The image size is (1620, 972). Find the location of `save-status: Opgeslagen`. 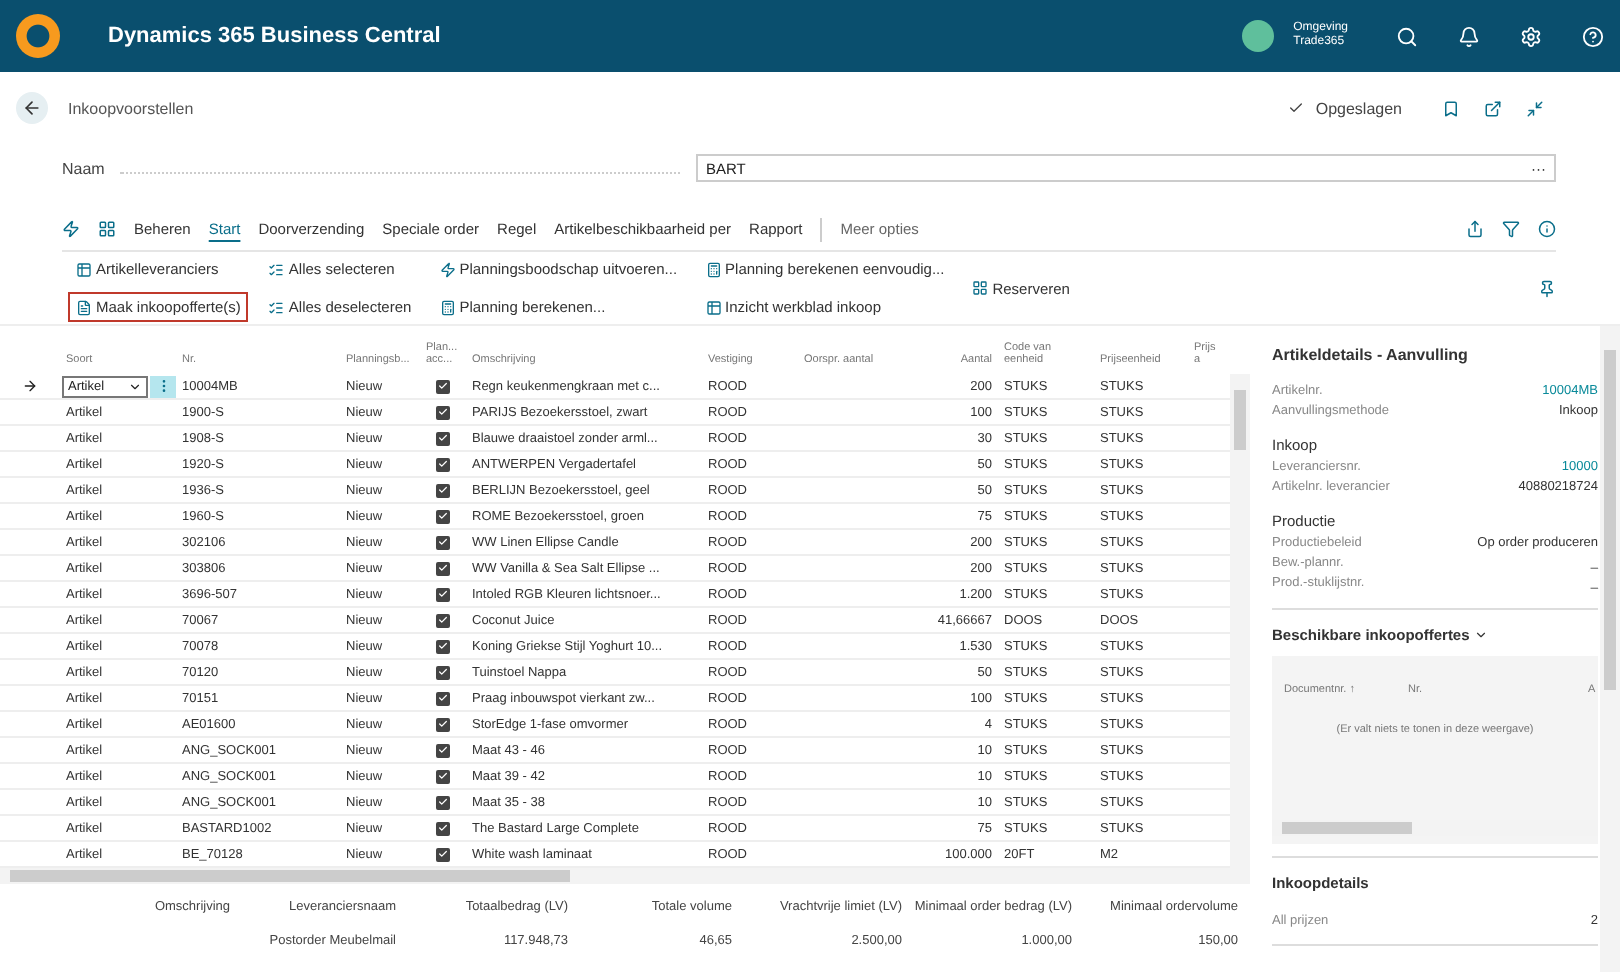

save-status: Opgeslagen is located at coordinates (1358, 108).